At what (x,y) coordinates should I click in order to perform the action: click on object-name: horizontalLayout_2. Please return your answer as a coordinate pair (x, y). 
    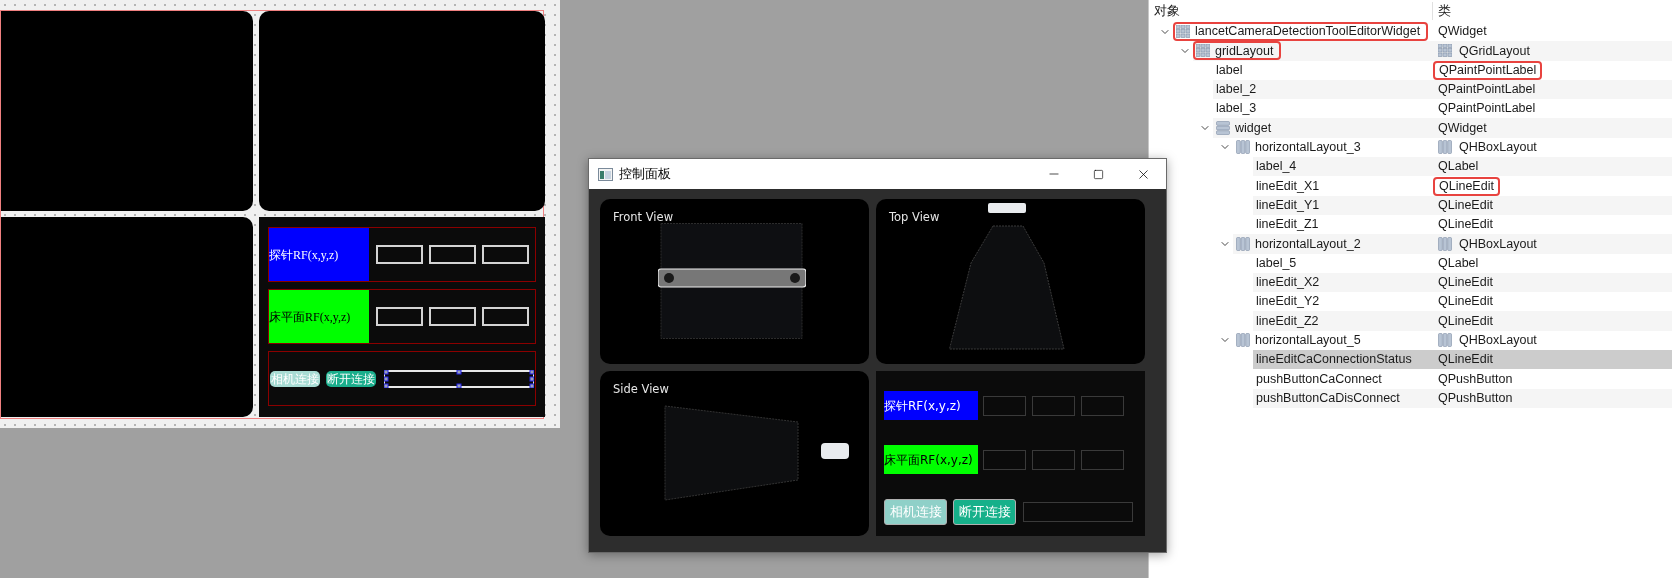
    Looking at the image, I should click on (1308, 244).